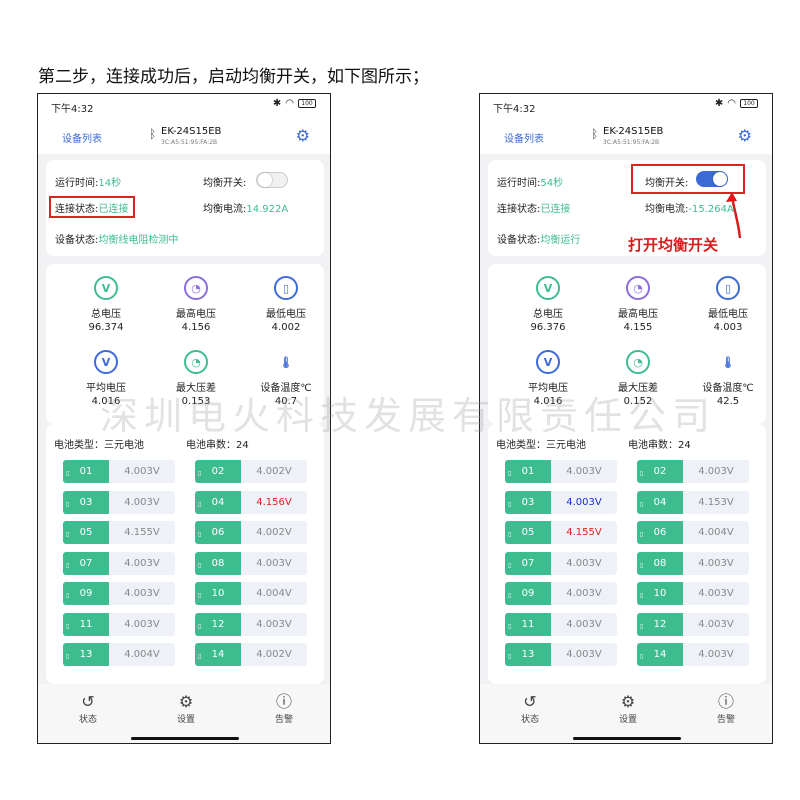 This screenshot has width=800, height=800. I want to click on cell-index: ▯ 02, so click(660, 471).